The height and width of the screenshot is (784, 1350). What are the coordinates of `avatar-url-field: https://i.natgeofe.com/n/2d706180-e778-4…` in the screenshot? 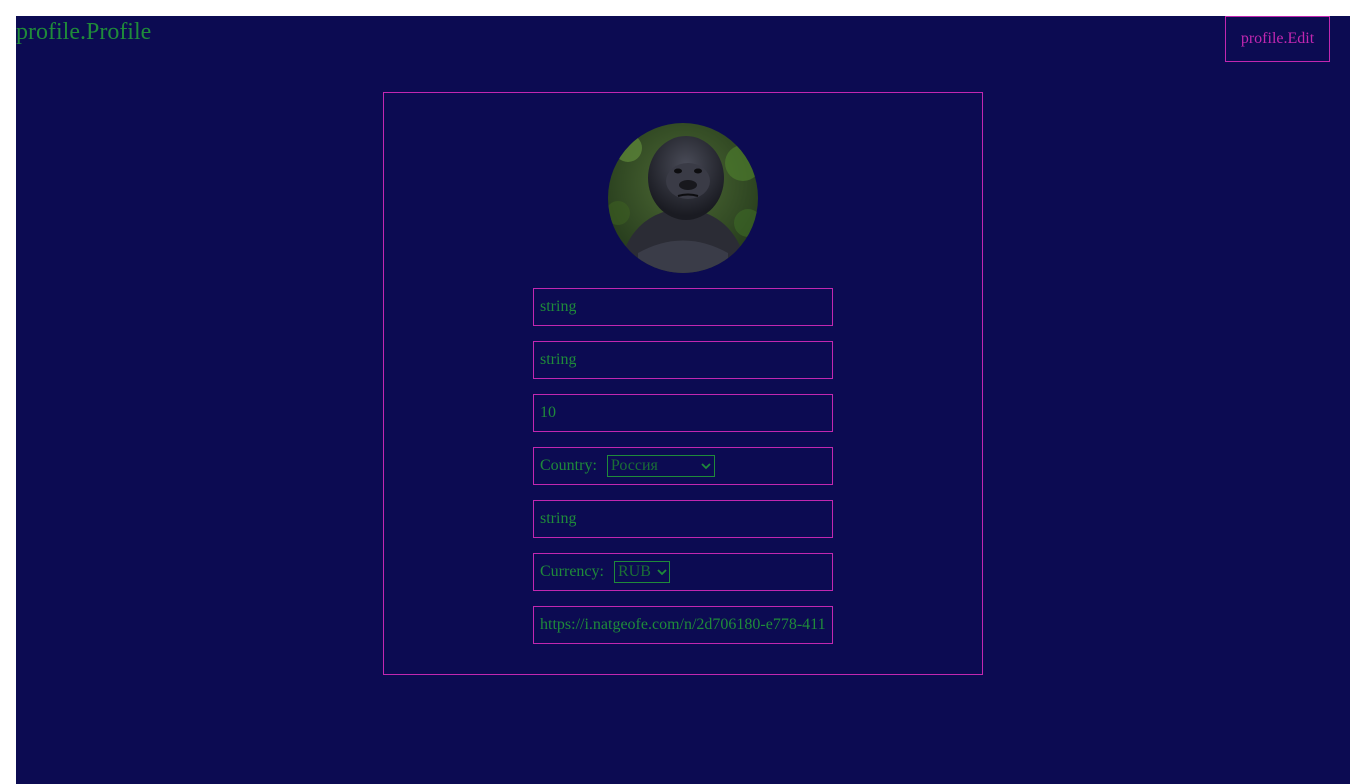 It's located at (683, 625).